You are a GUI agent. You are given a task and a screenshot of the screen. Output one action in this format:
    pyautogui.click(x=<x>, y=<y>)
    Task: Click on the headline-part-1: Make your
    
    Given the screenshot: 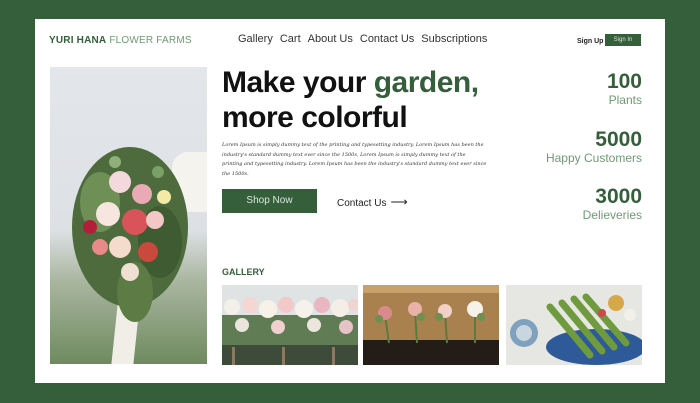 What is the action you would take?
    pyautogui.click(x=298, y=82)
    